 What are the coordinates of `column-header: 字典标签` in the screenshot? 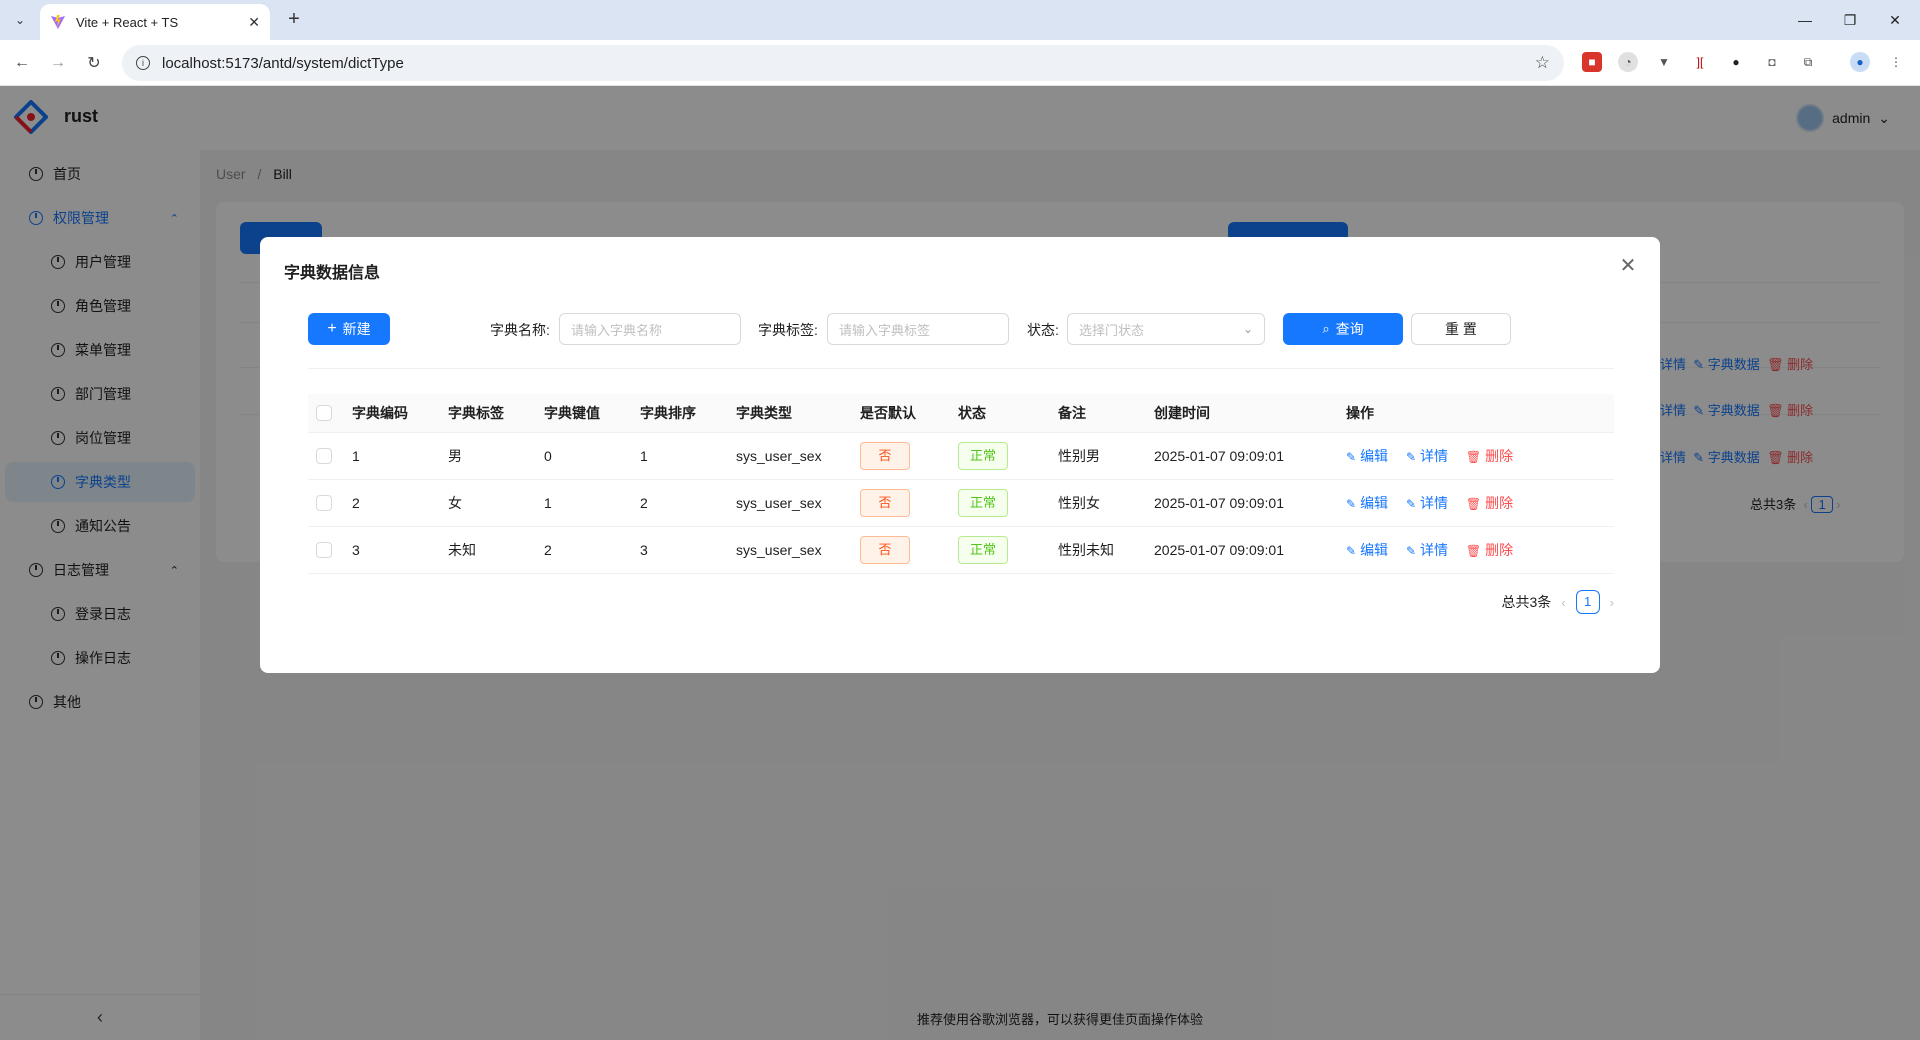 It's located at (488, 413).